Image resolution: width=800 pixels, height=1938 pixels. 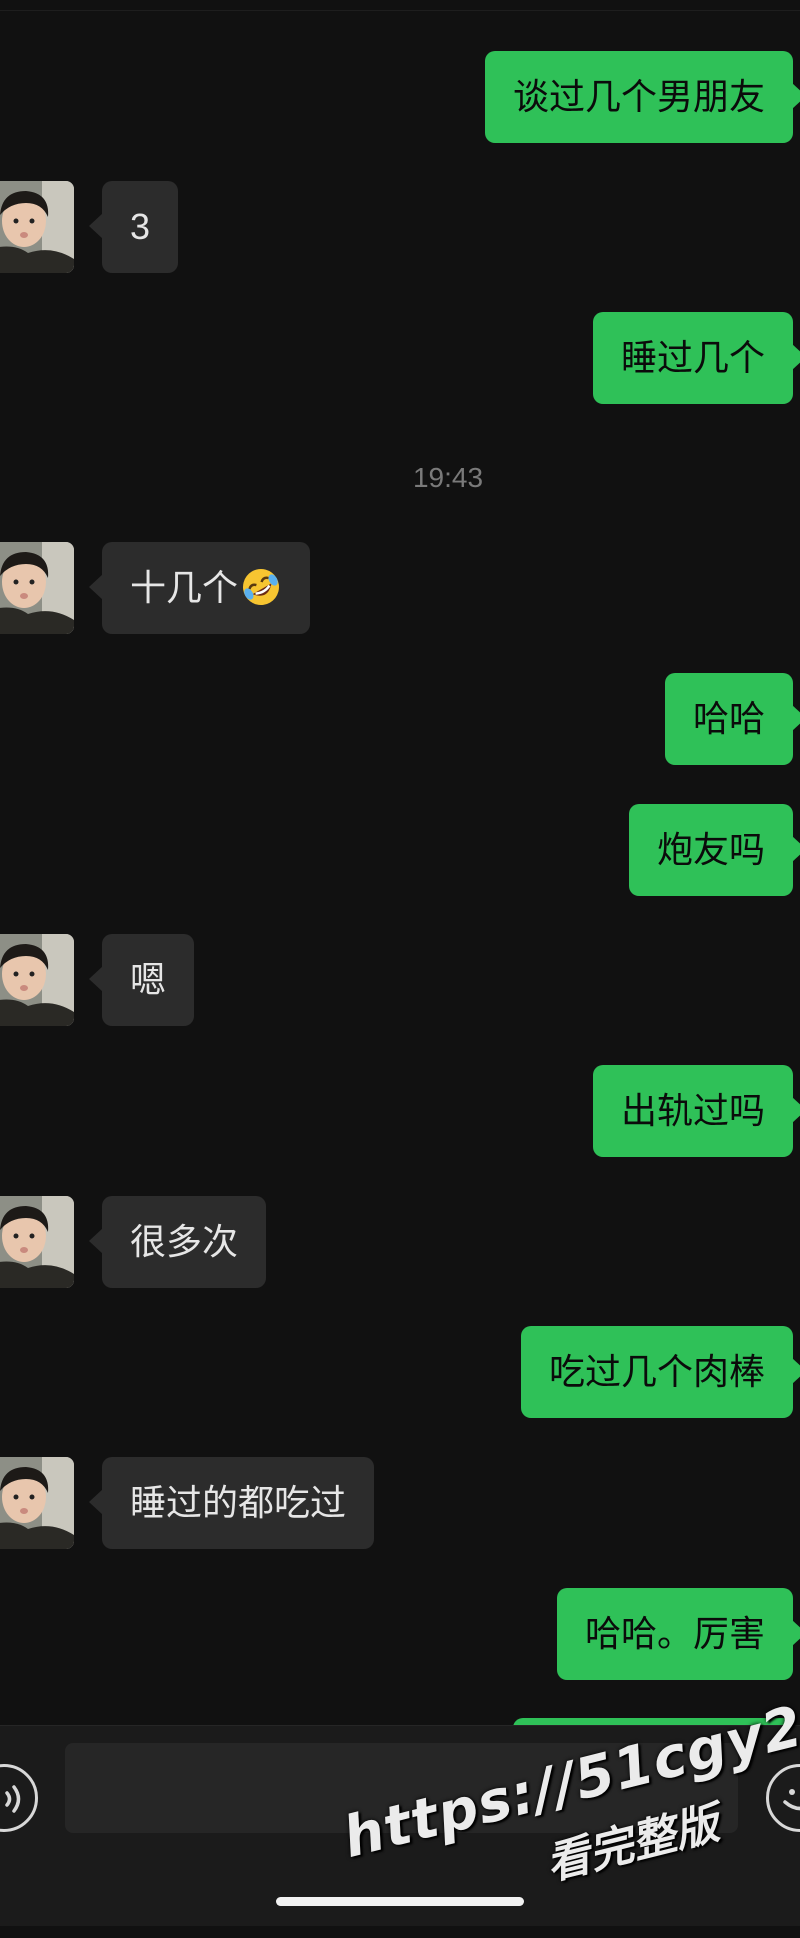 What do you see at coordinates (448, 477) in the screenshot?
I see `message-timestamp: 19:43` at bounding box center [448, 477].